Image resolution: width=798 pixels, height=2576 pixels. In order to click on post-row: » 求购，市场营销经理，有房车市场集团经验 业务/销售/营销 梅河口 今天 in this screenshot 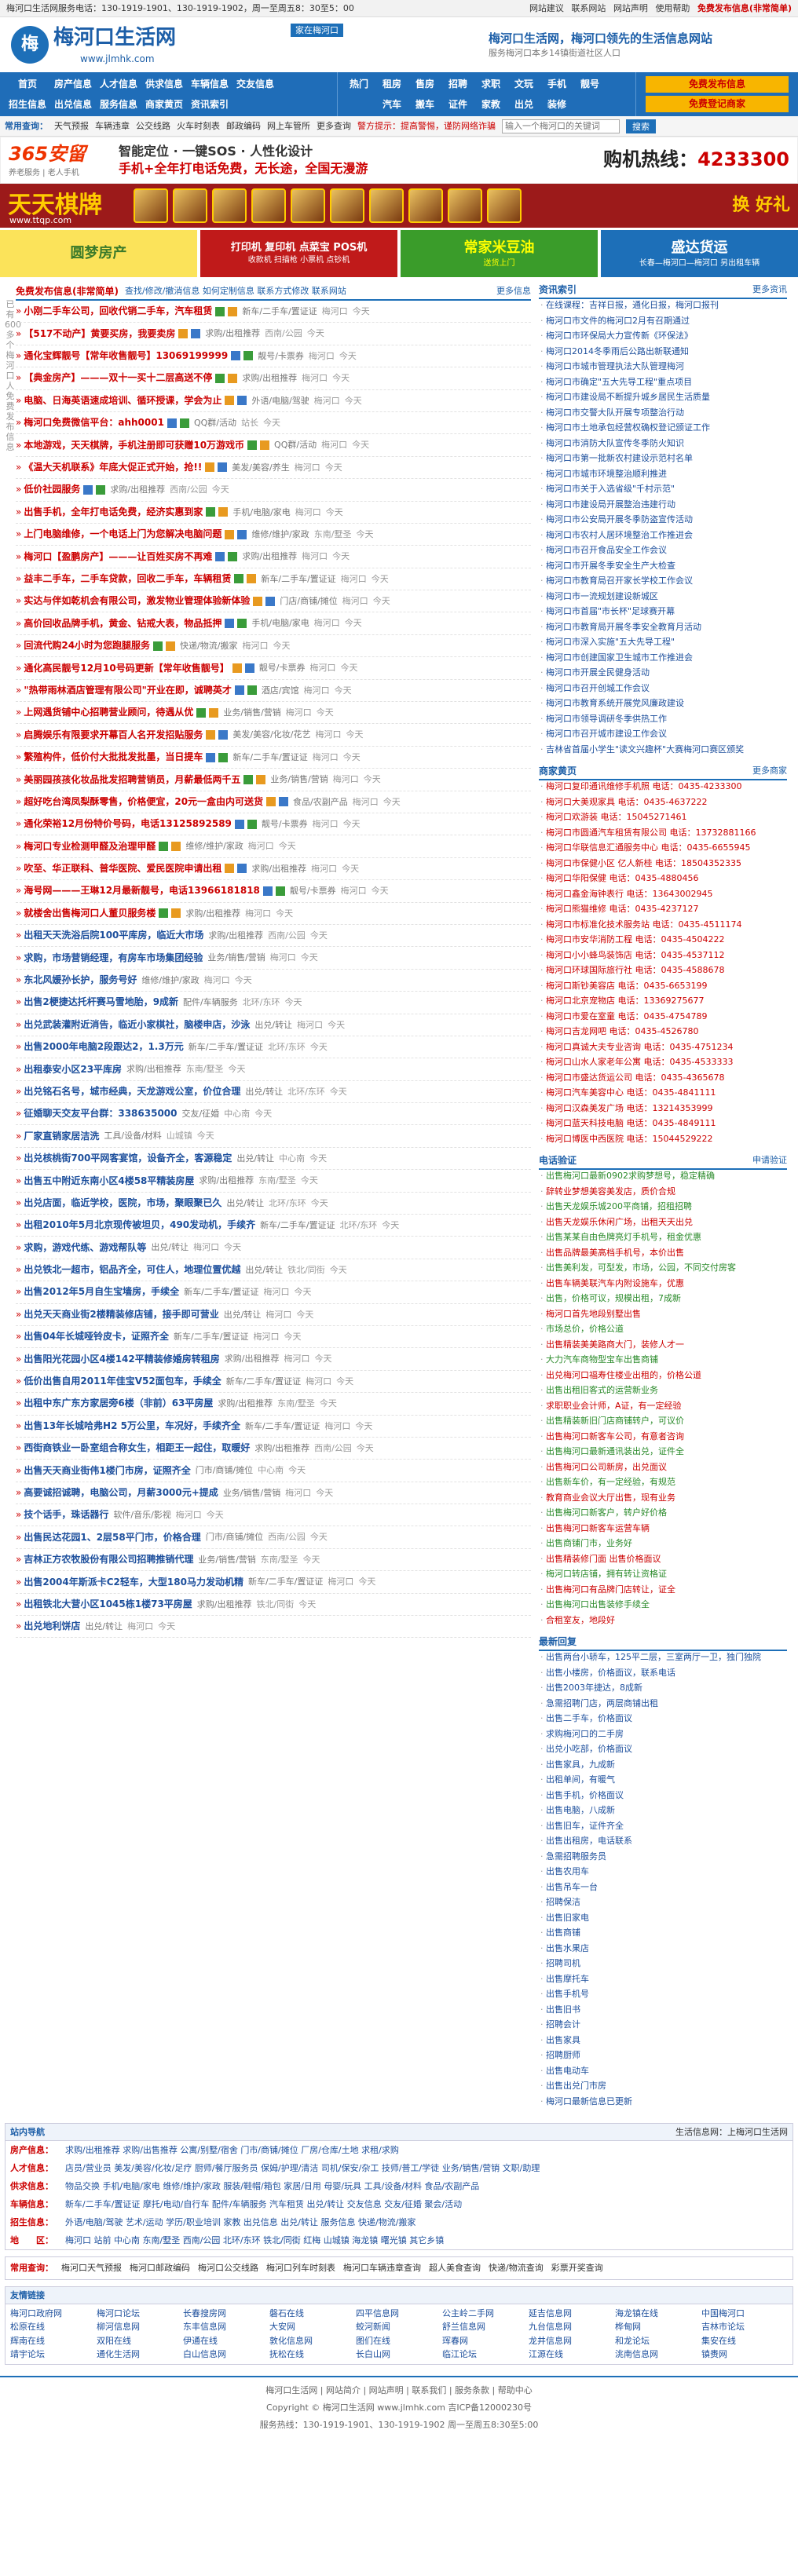, I will do `click(273, 958)`.